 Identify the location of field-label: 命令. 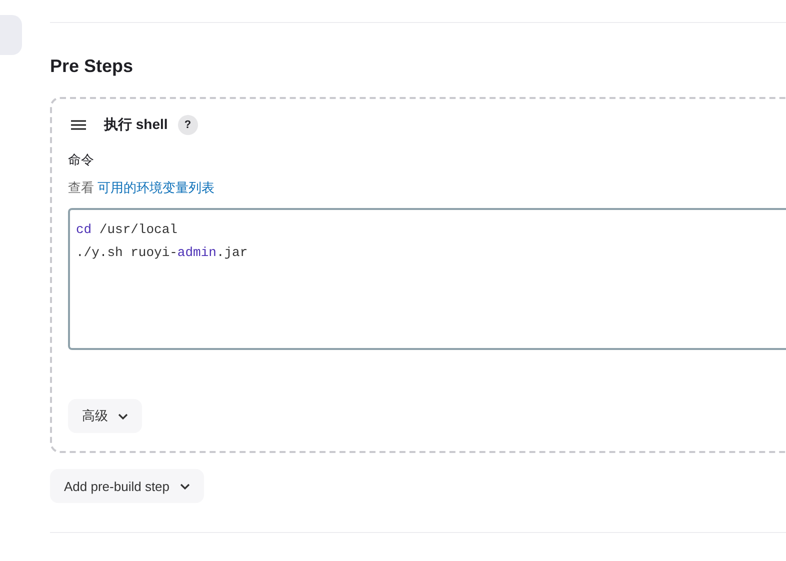
(81, 160).